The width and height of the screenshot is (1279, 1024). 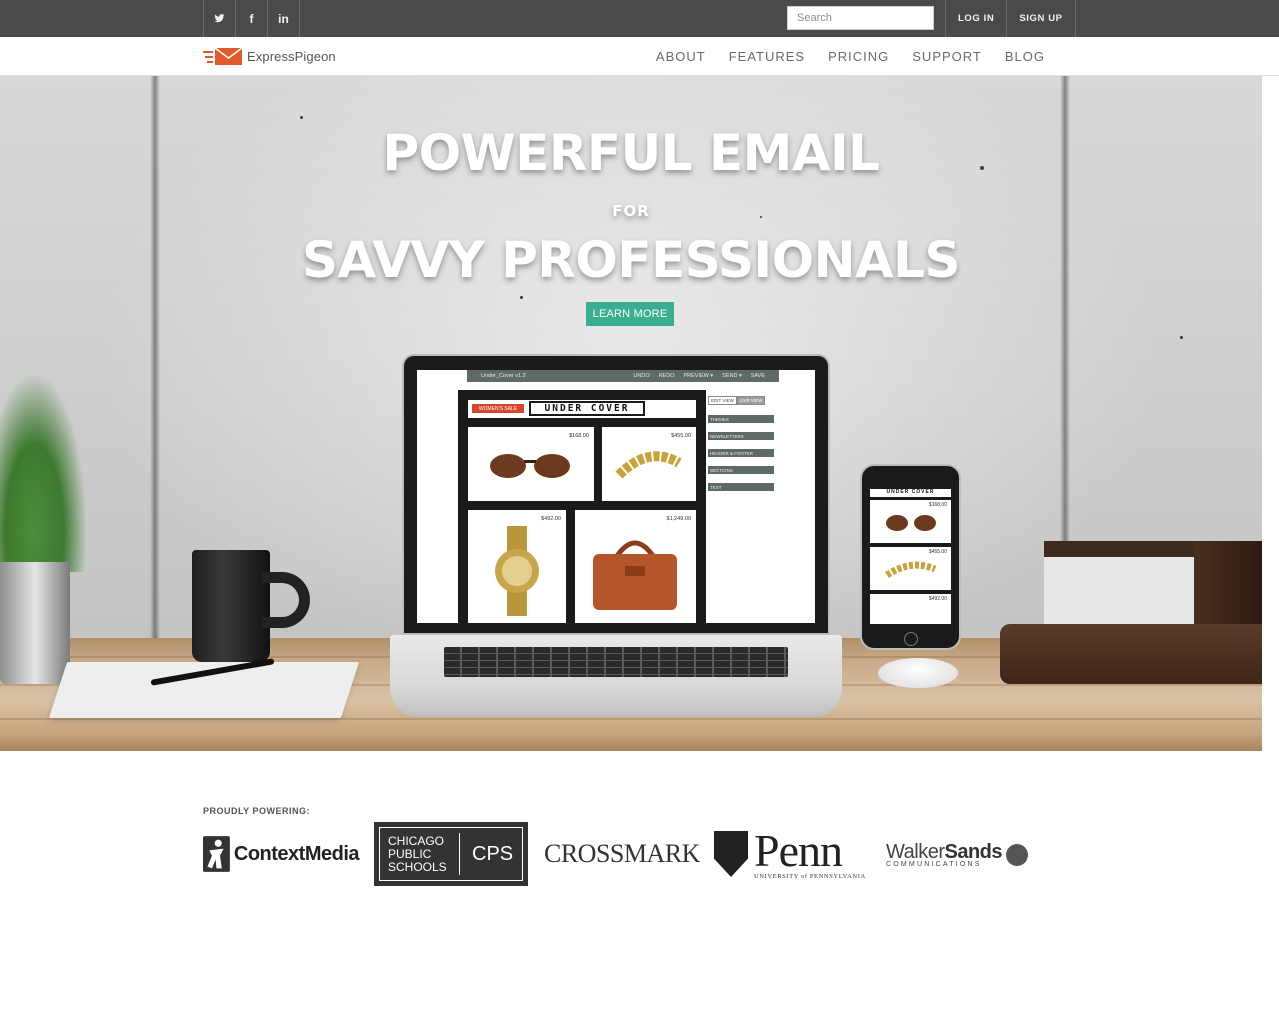 What do you see at coordinates (681, 436) in the screenshot?
I see `product-price: $455.00` at bounding box center [681, 436].